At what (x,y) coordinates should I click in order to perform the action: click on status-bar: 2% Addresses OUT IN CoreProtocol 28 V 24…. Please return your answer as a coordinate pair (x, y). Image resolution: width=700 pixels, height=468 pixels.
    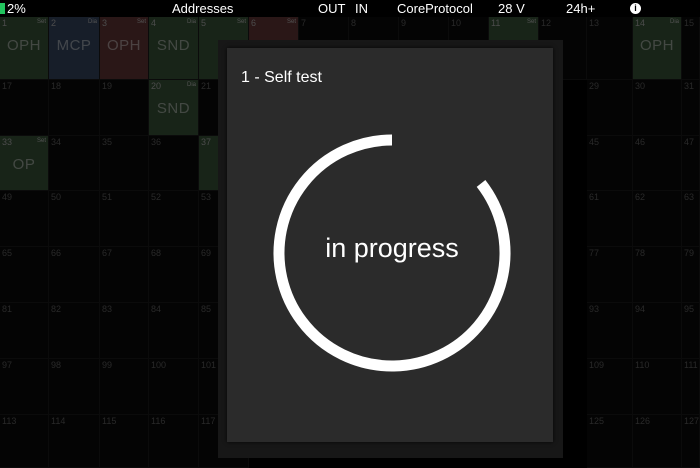
    Looking at the image, I should click on (350, 8).